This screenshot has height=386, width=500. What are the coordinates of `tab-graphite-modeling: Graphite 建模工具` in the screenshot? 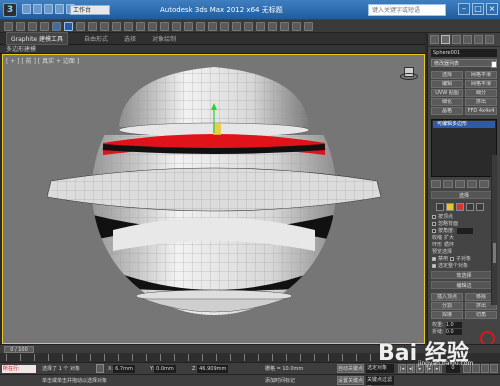 It's located at (37, 38).